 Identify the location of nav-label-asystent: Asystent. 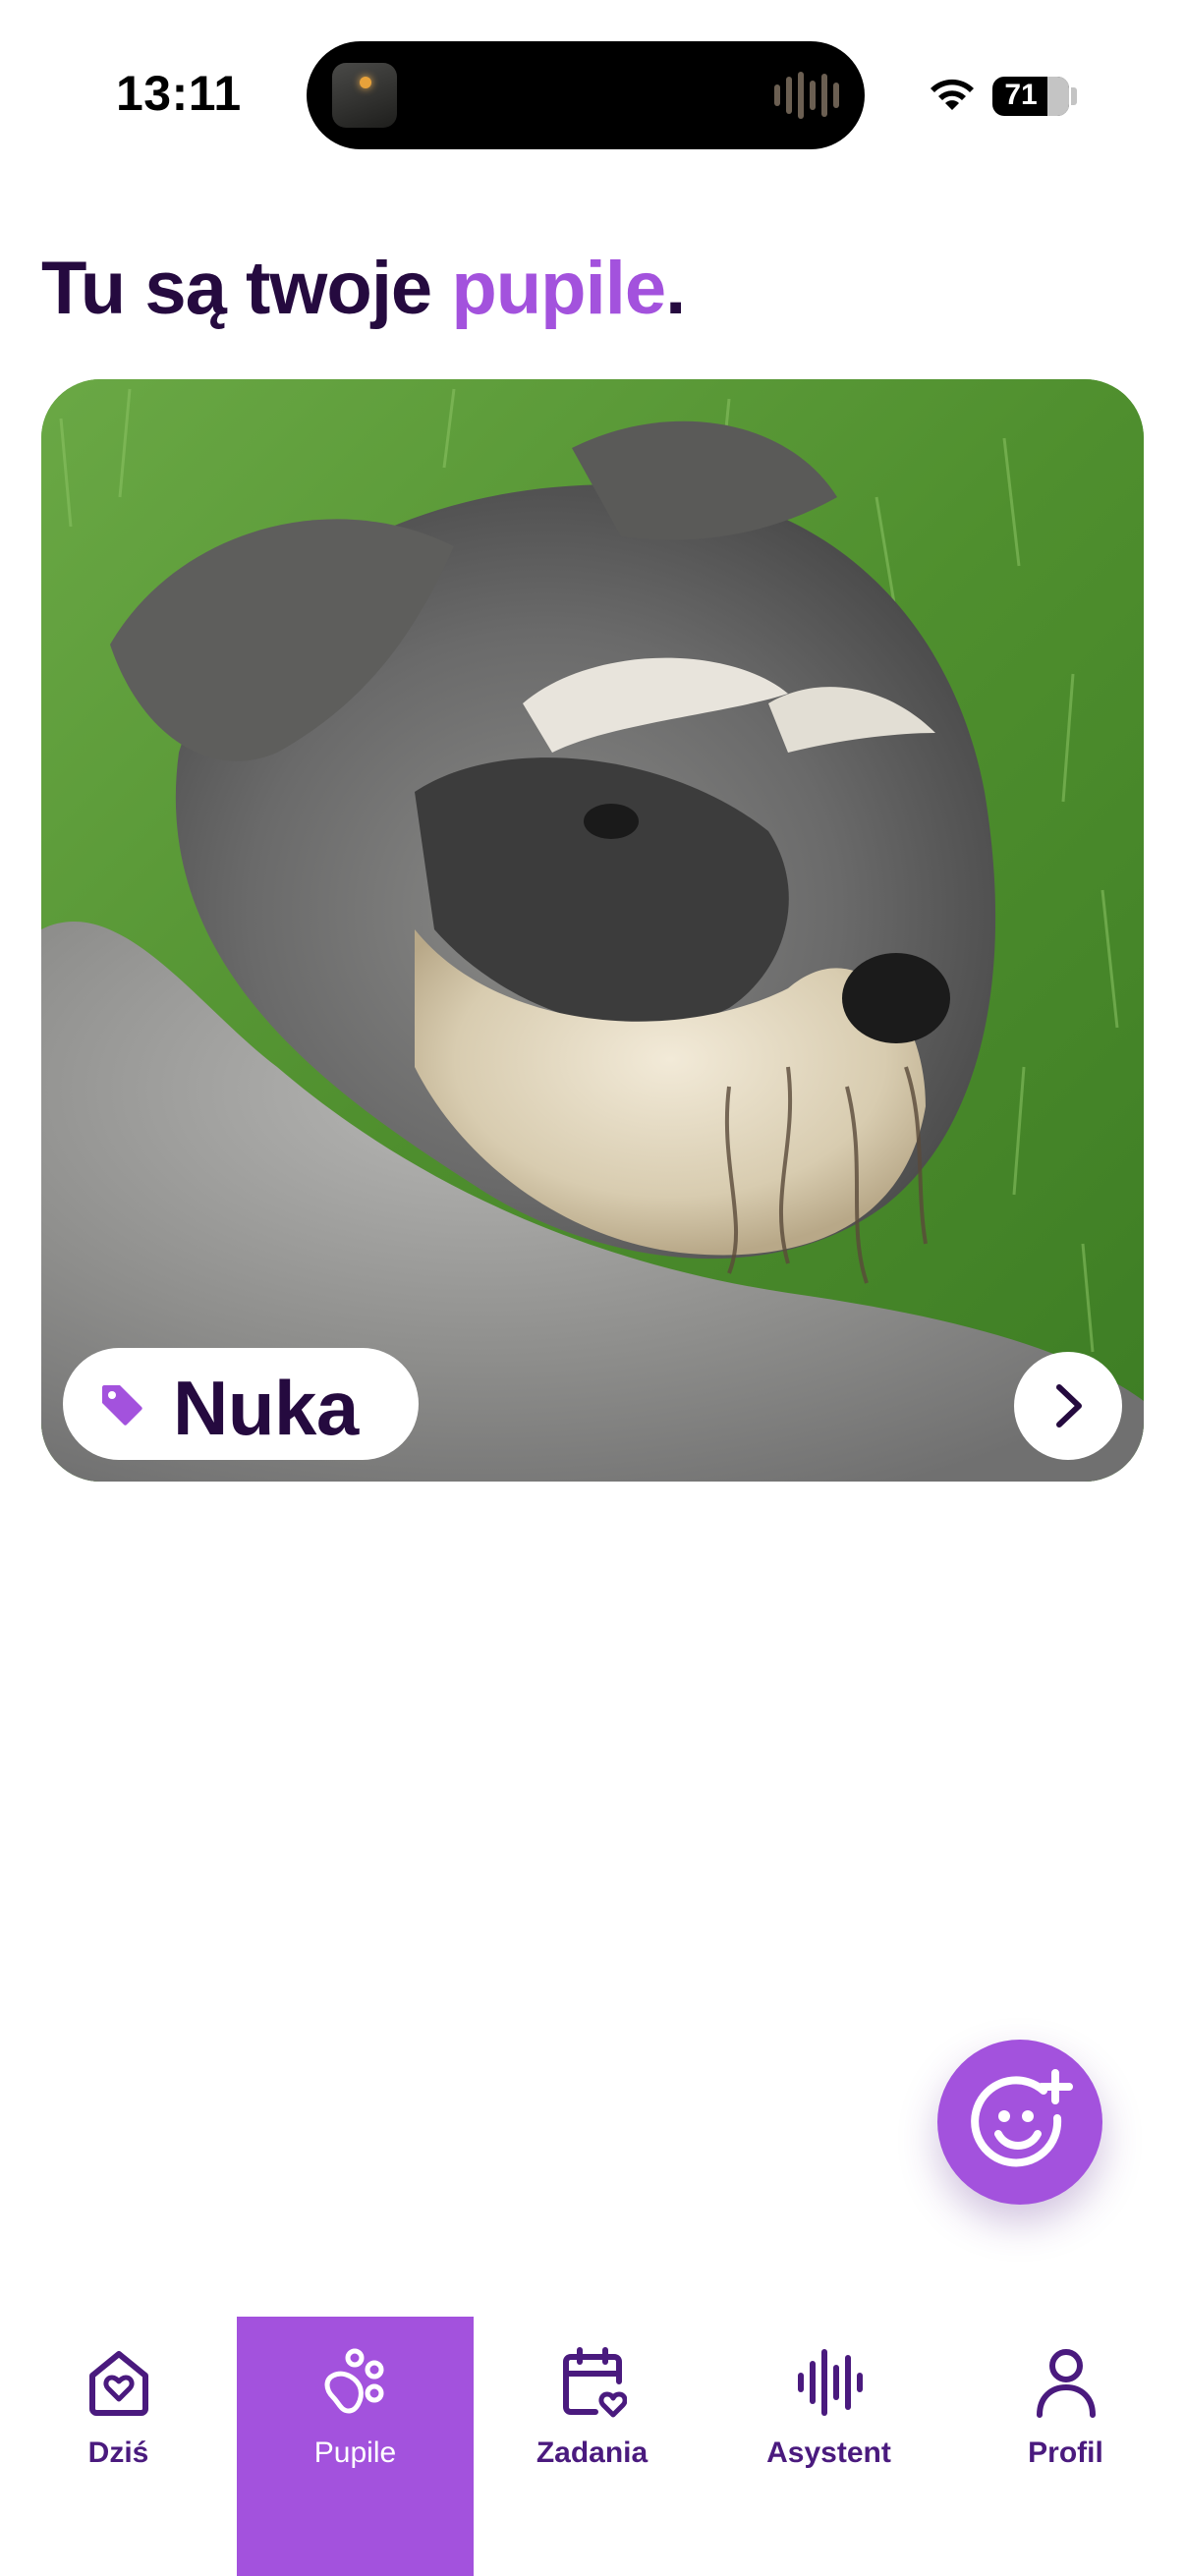
(829, 2452).